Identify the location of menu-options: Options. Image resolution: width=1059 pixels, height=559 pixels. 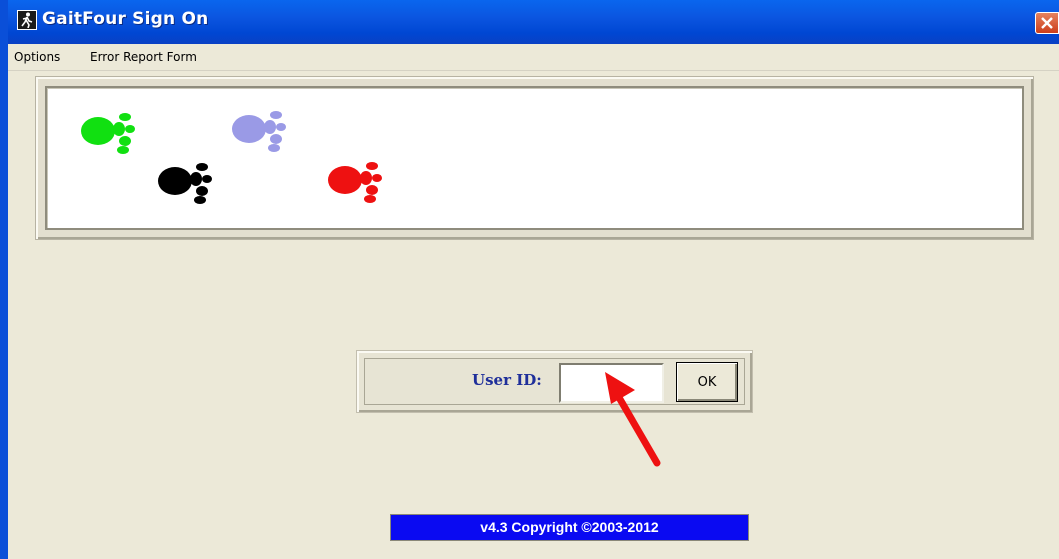
(37, 57).